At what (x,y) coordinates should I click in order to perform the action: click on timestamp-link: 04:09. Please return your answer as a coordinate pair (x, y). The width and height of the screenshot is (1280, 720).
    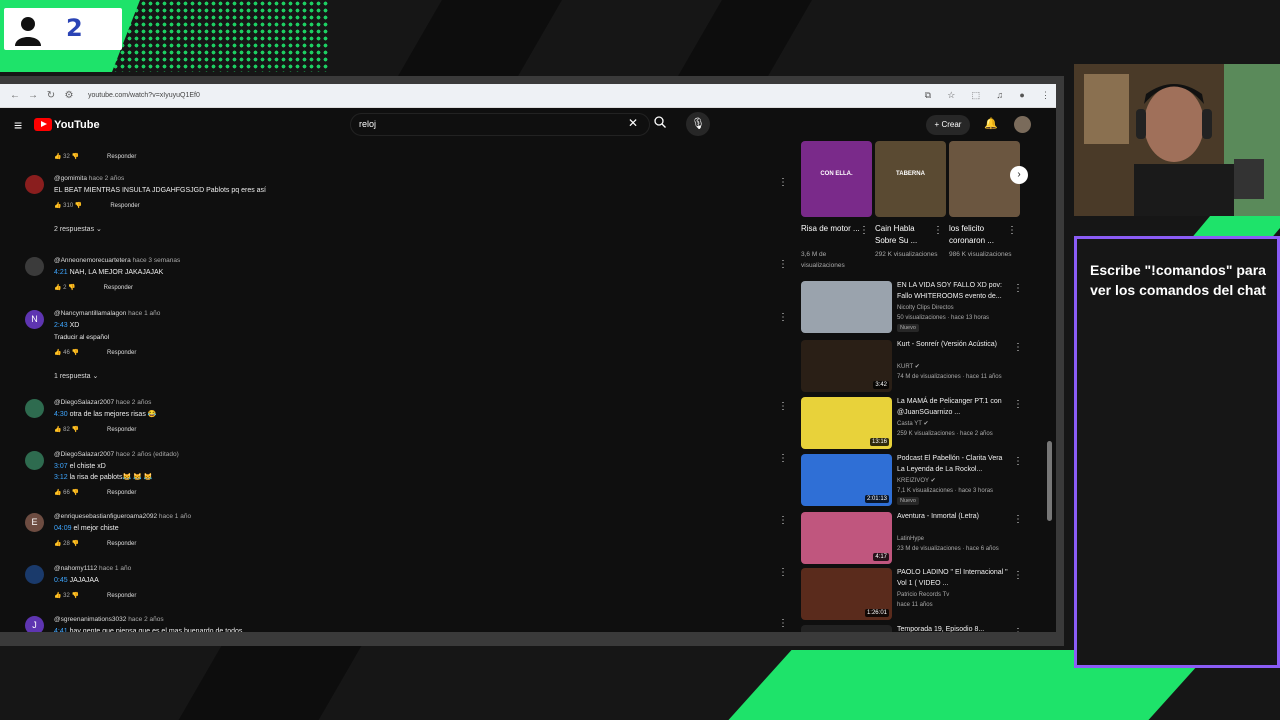
    Looking at the image, I should click on (63, 528).